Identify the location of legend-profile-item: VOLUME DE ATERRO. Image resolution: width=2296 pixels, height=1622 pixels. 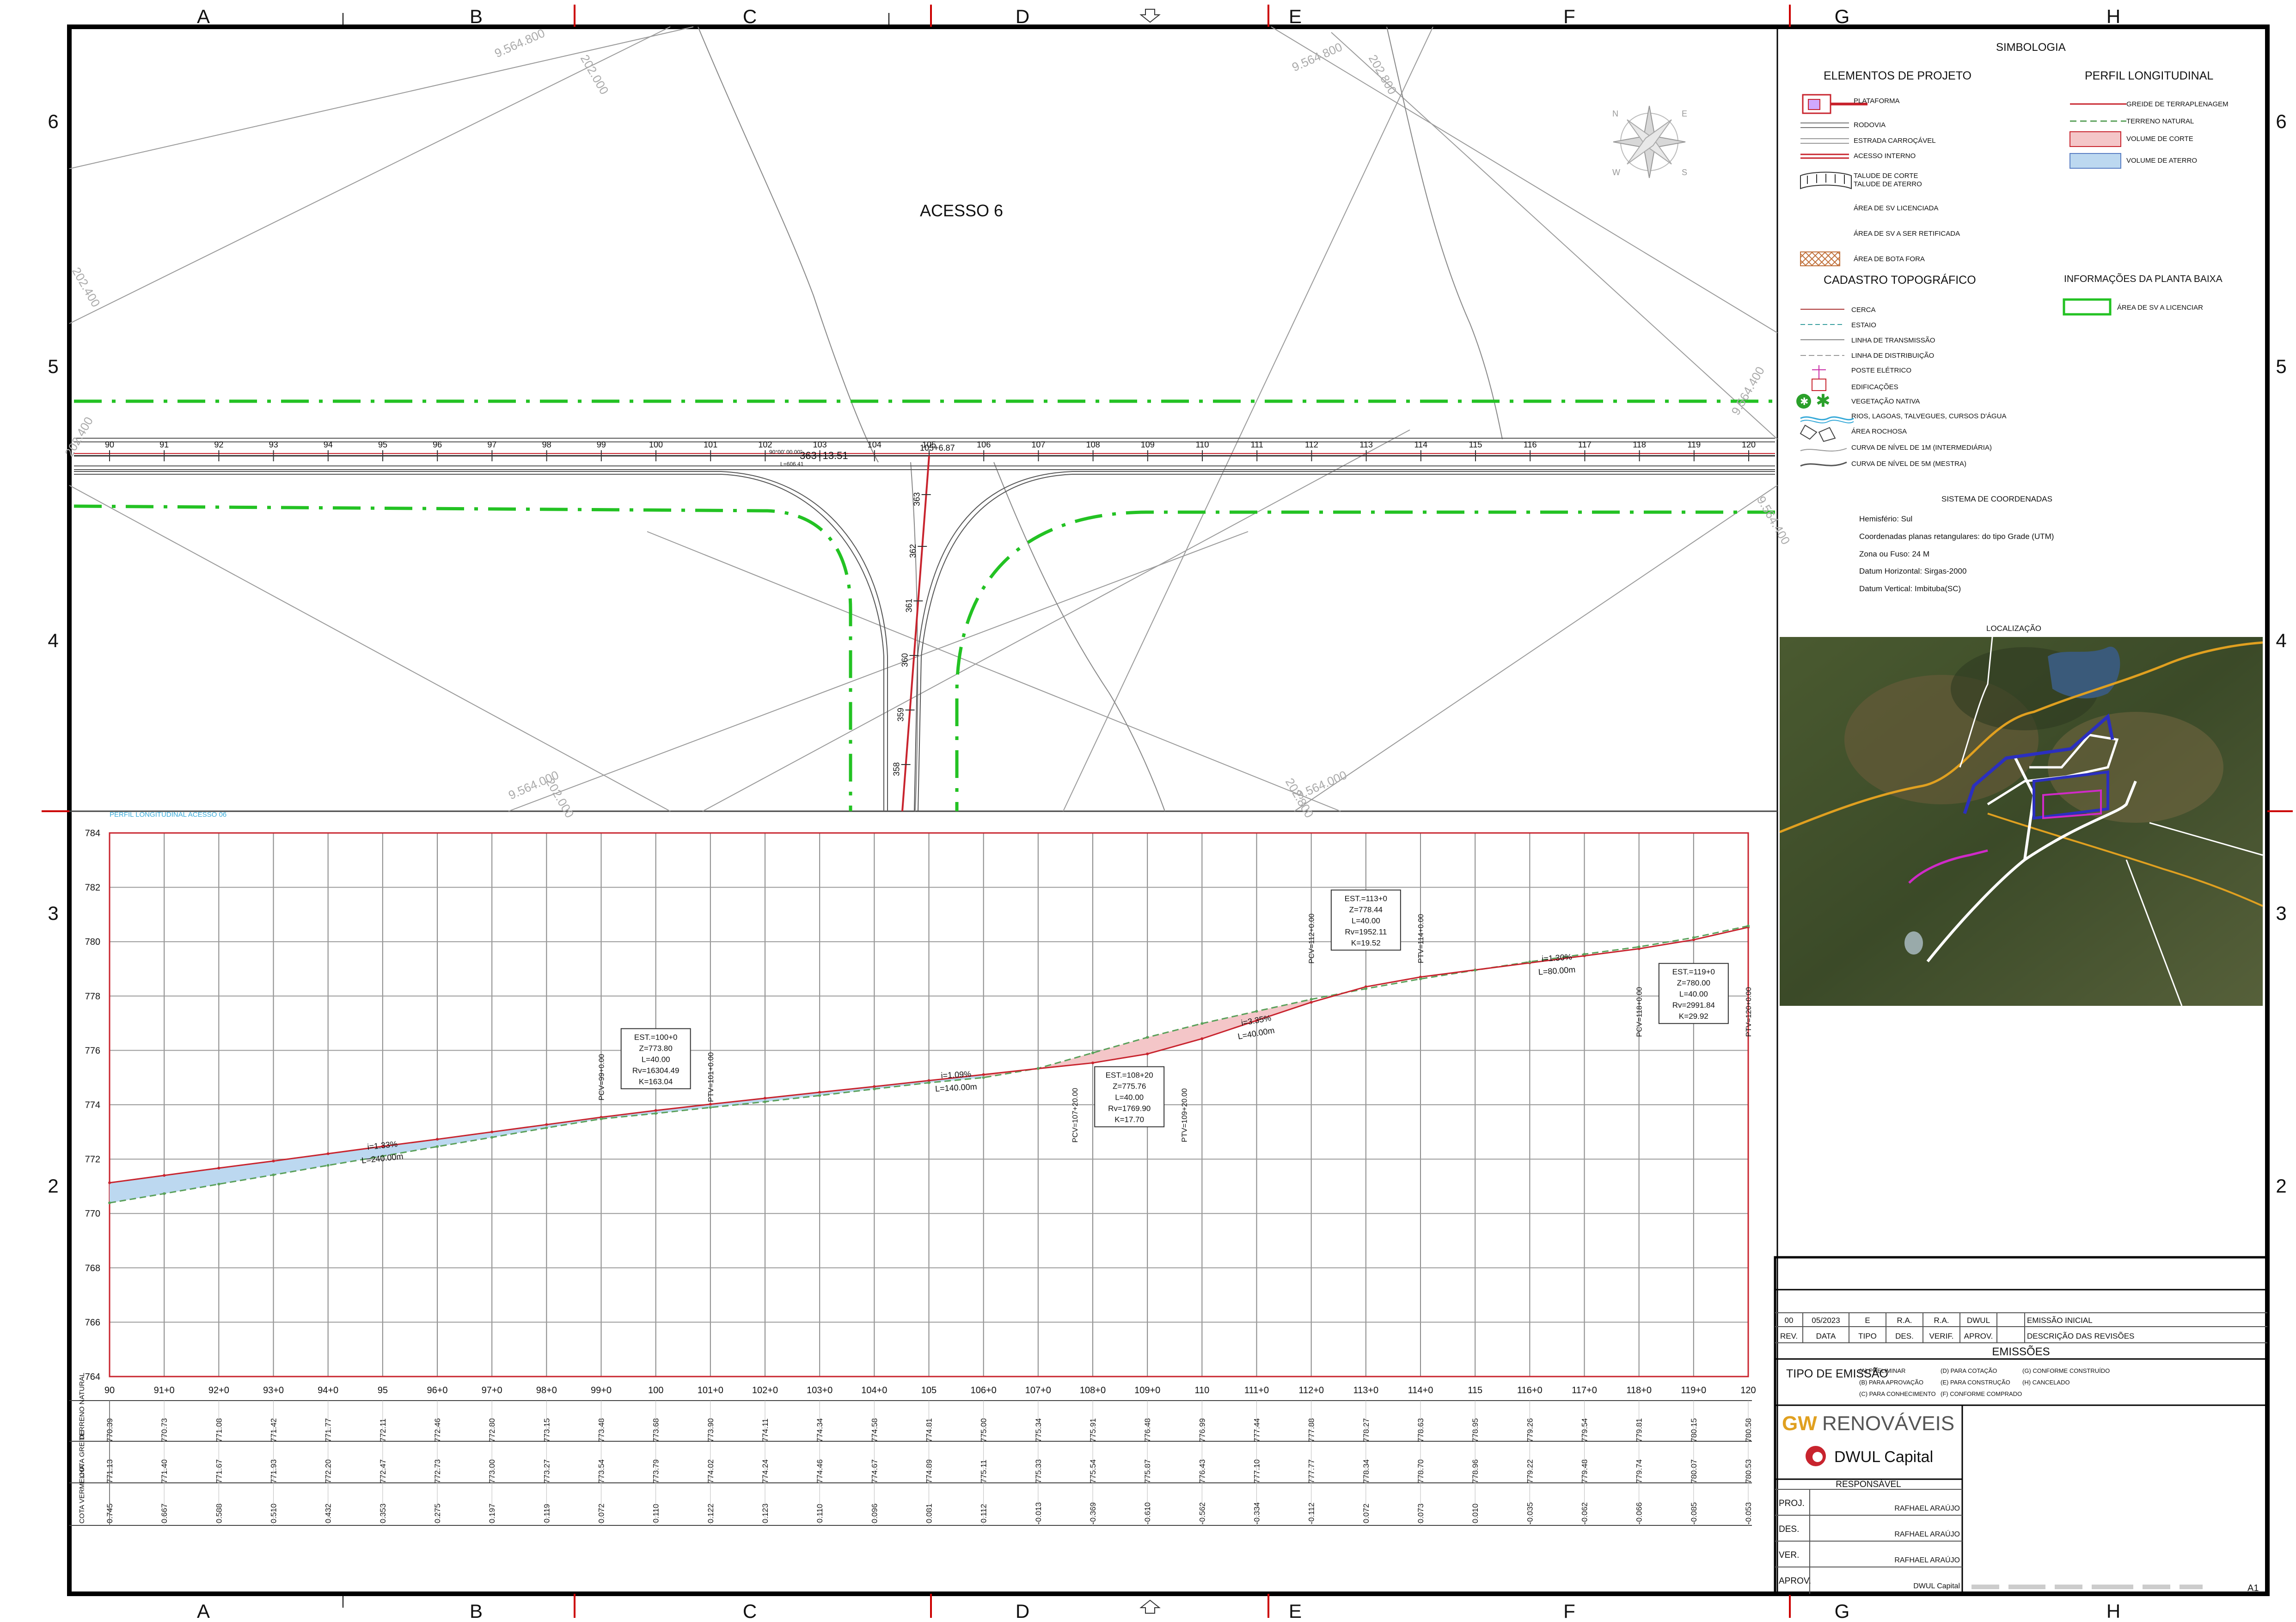
(2161, 161).